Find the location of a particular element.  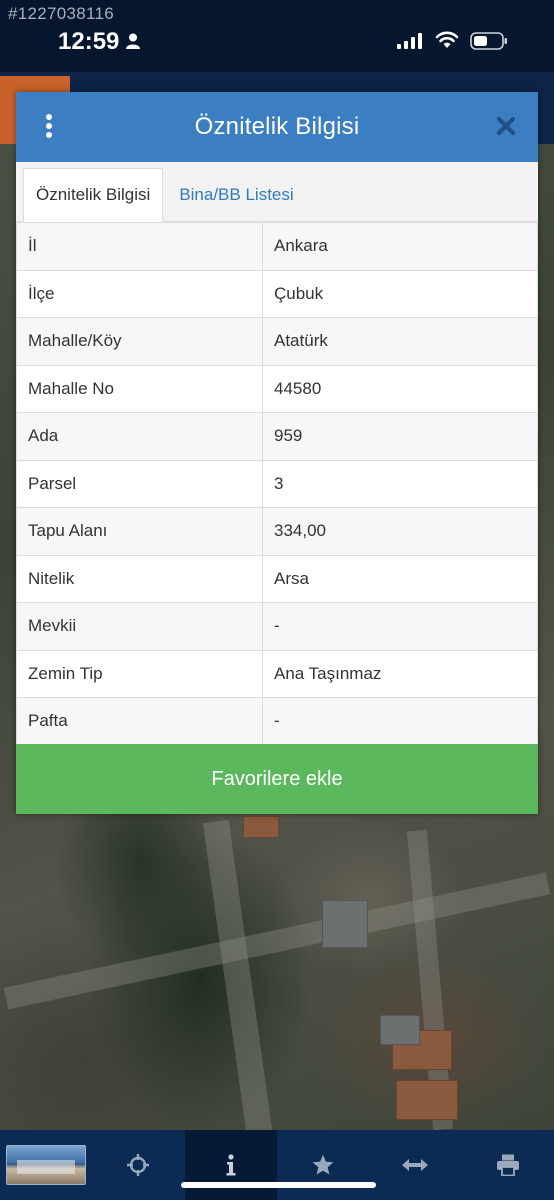

crosshair-icon is located at coordinates (138, 1165).